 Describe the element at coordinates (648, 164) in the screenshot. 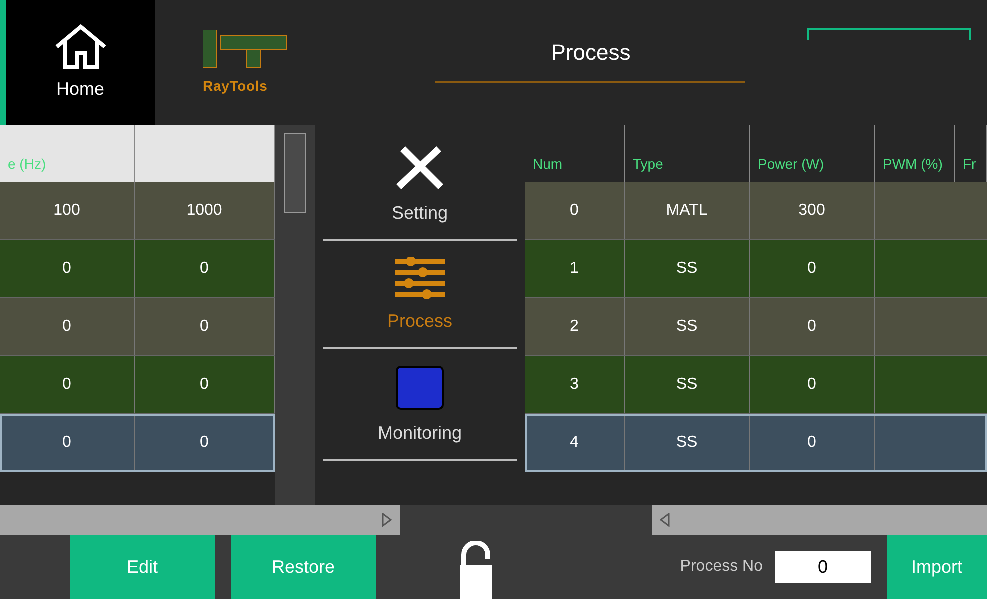

I see `column-header: Type` at that location.